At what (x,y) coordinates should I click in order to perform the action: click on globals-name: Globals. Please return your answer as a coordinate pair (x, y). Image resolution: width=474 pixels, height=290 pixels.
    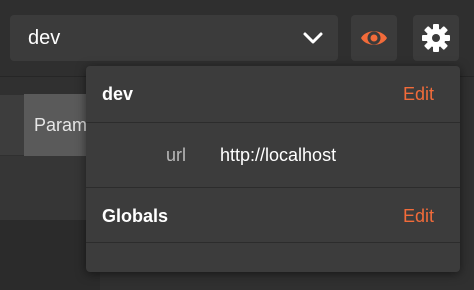
    Looking at the image, I should click on (135, 216).